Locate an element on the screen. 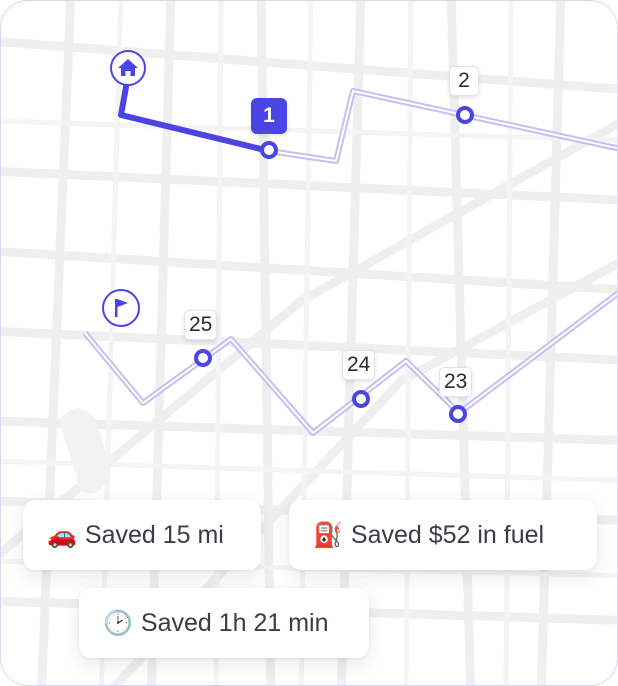 Image resolution: width=618 pixels, height=686 pixels. time-savings-badge: 🕑 Saved 1h 21 min is located at coordinates (224, 623).